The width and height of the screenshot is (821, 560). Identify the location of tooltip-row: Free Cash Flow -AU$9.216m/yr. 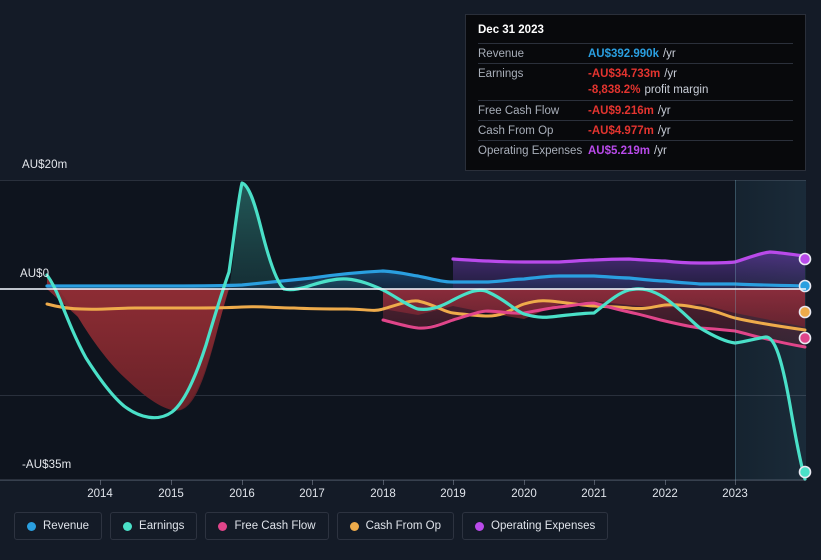
(635, 110).